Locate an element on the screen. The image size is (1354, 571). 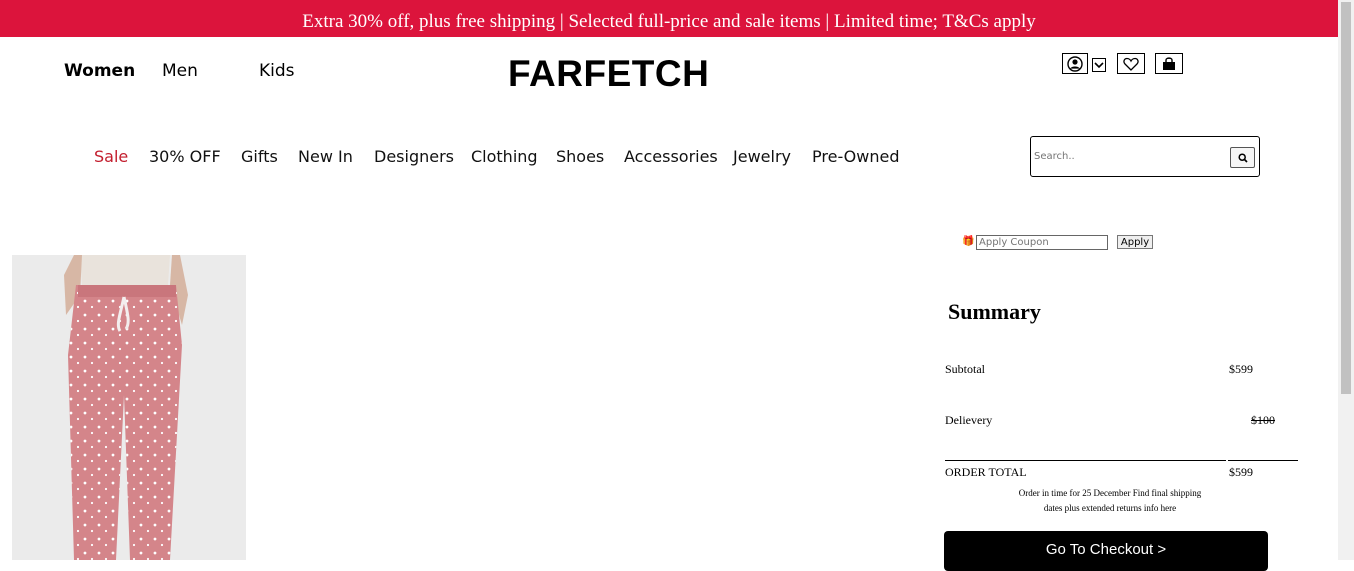
subtotal-value: $599 is located at coordinates (1241, 369).